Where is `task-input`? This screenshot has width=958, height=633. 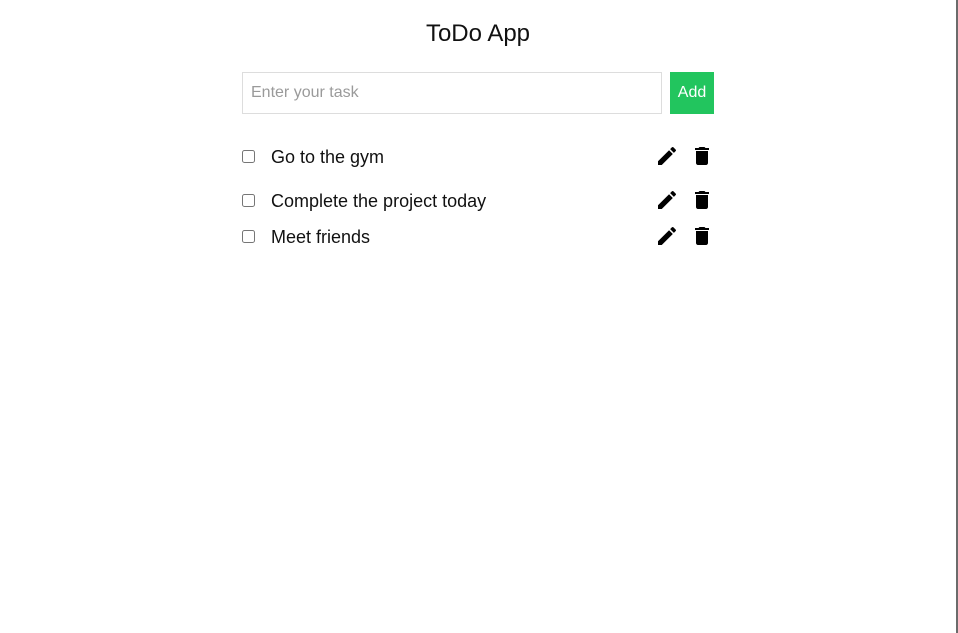 task-input is located at coordinates (452, 93).